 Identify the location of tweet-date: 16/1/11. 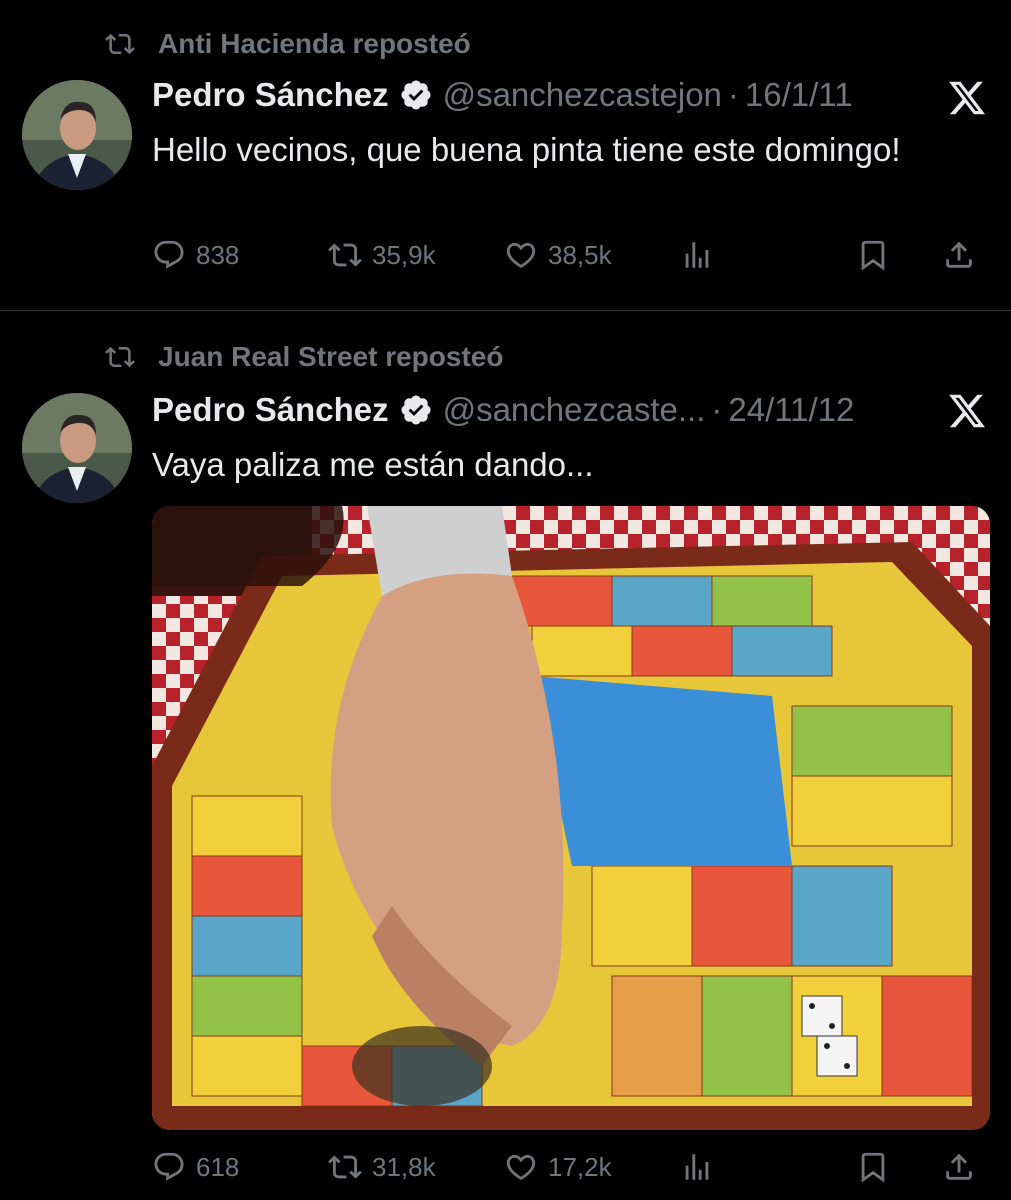
(799, 95).